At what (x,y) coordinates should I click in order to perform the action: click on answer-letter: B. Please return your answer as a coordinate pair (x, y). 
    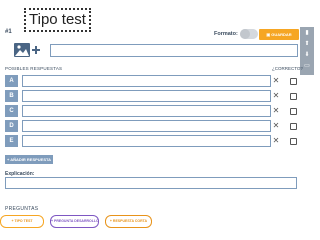
    Looking at the image, I should click on (11, 96).